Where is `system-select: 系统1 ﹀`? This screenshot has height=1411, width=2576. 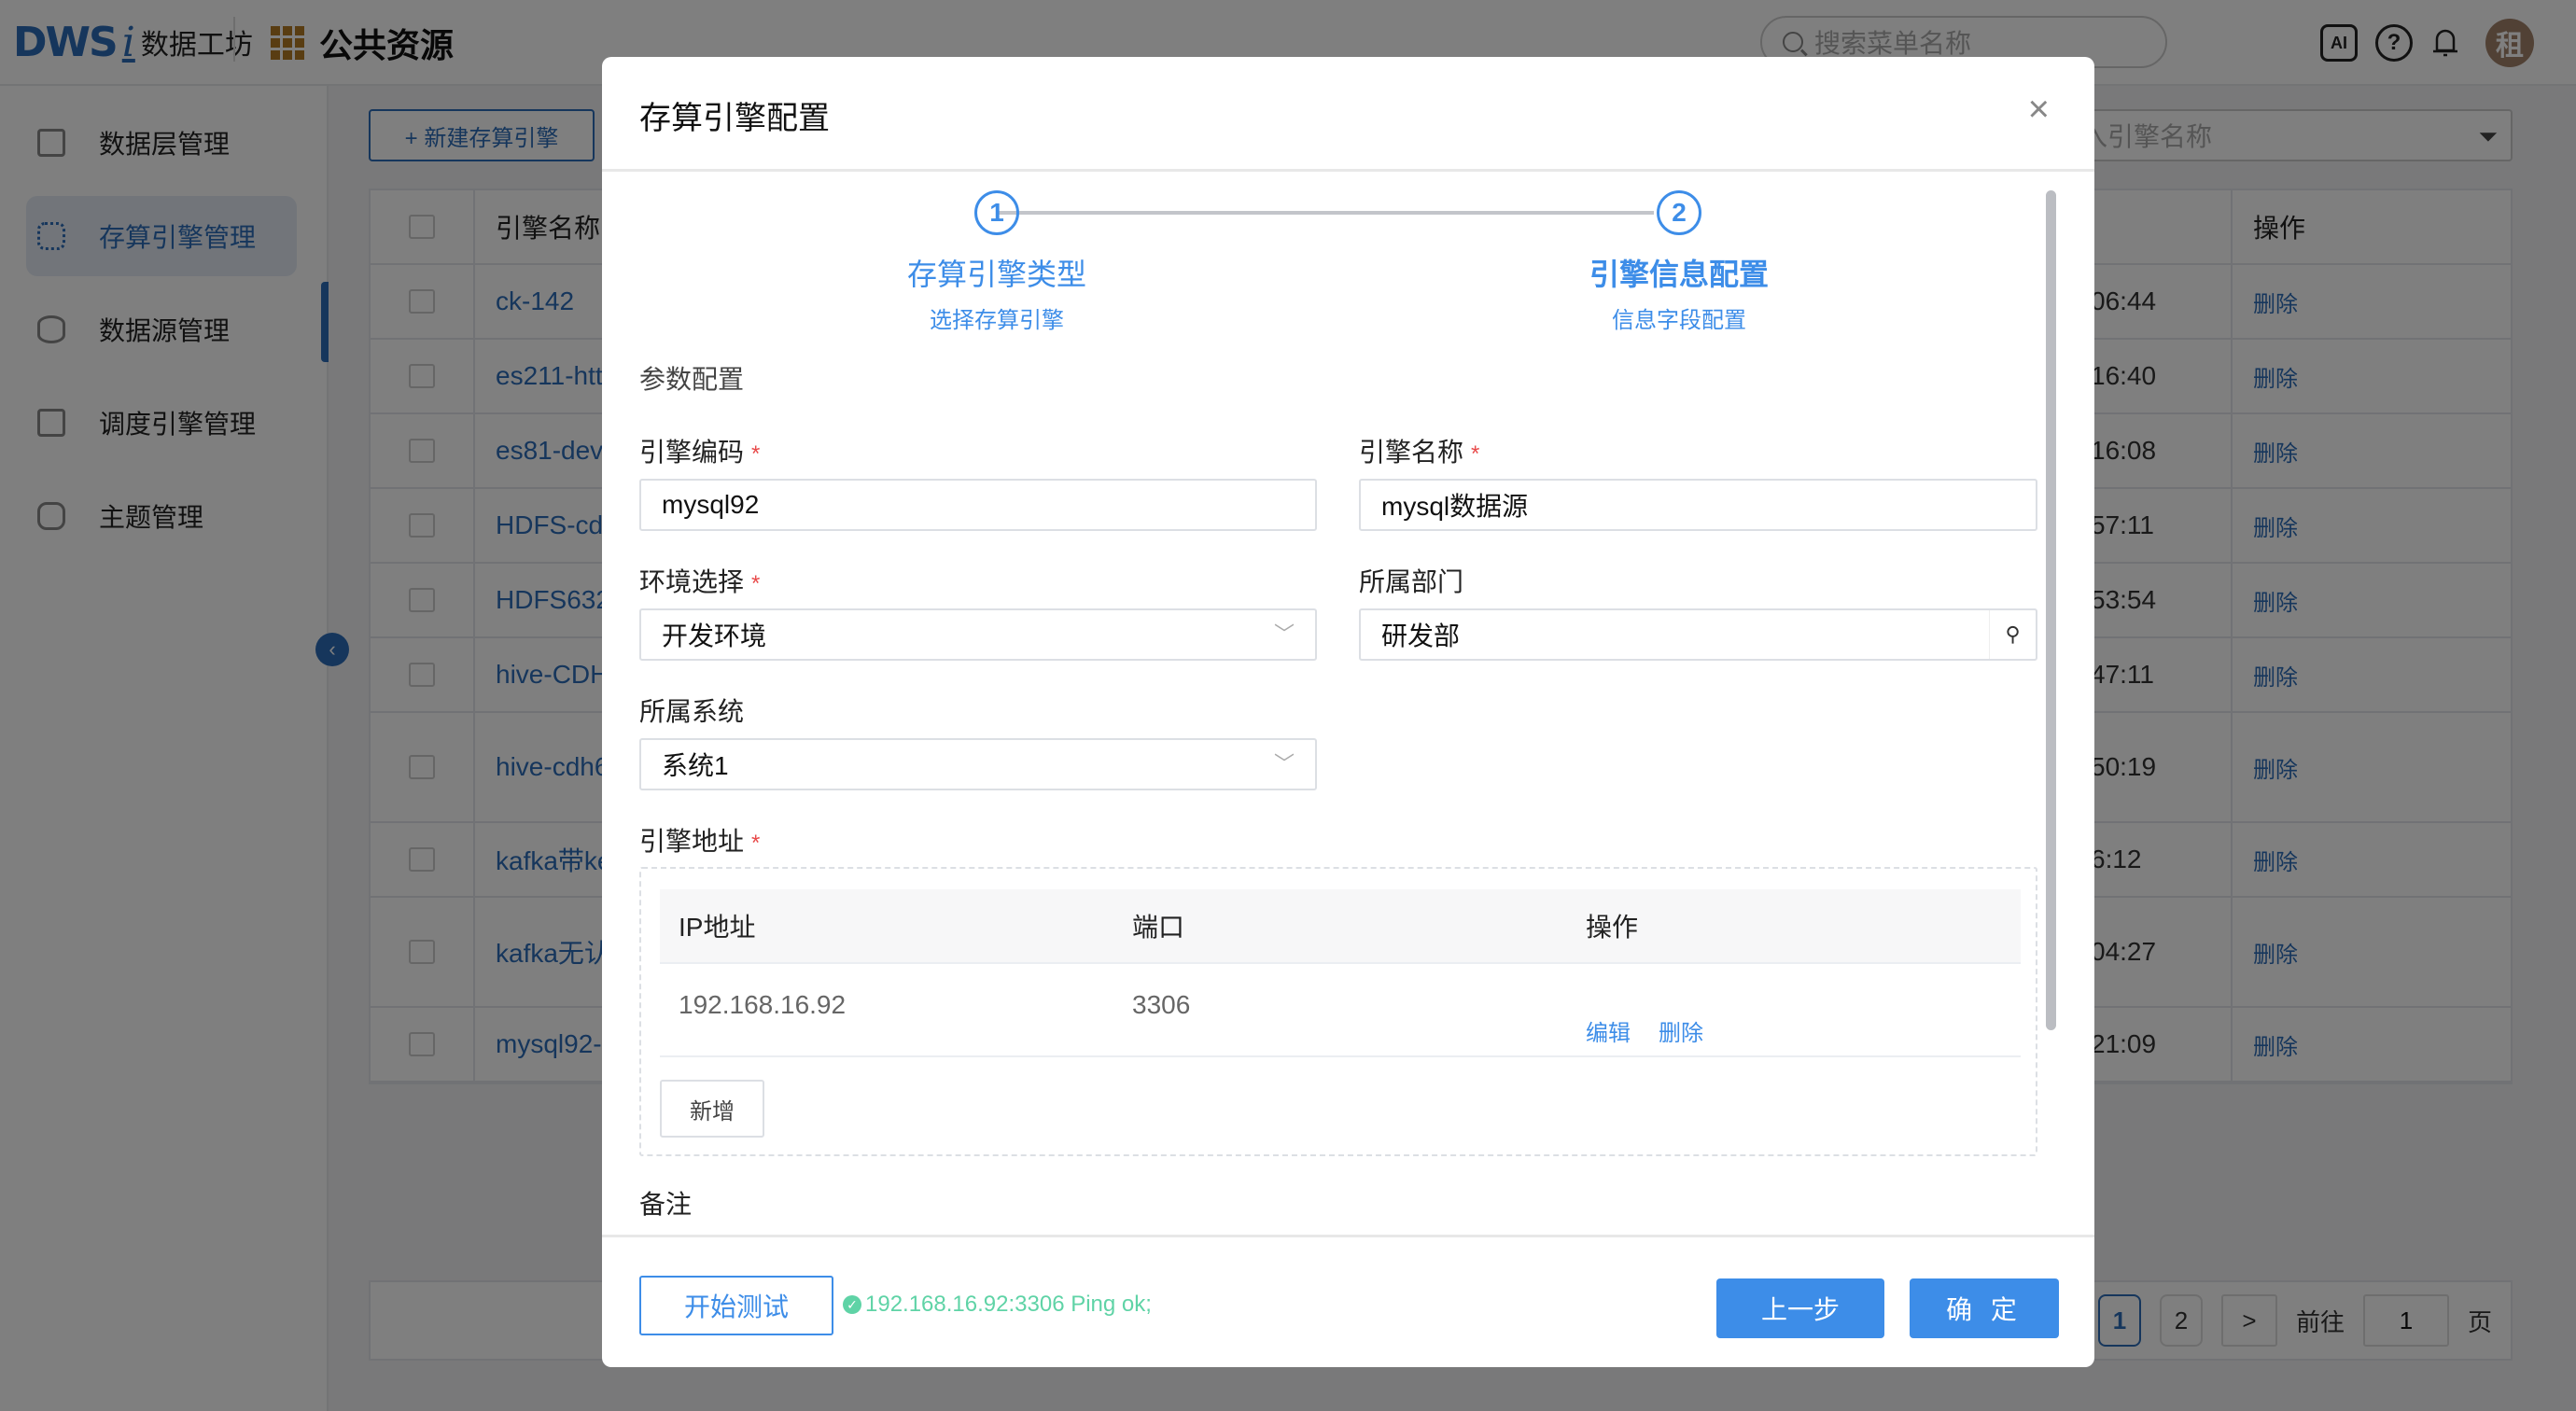
system-select: 系统1 ﹀ is located at coordinates (978, 764).